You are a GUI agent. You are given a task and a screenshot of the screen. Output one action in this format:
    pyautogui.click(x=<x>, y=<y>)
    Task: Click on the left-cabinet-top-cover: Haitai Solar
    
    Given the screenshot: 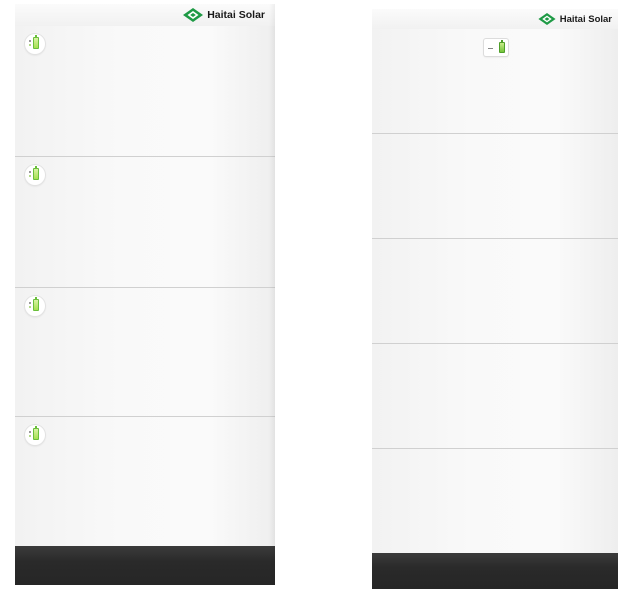 What is the action you would take?
    pyautogui.click(x=145, y=15)
    